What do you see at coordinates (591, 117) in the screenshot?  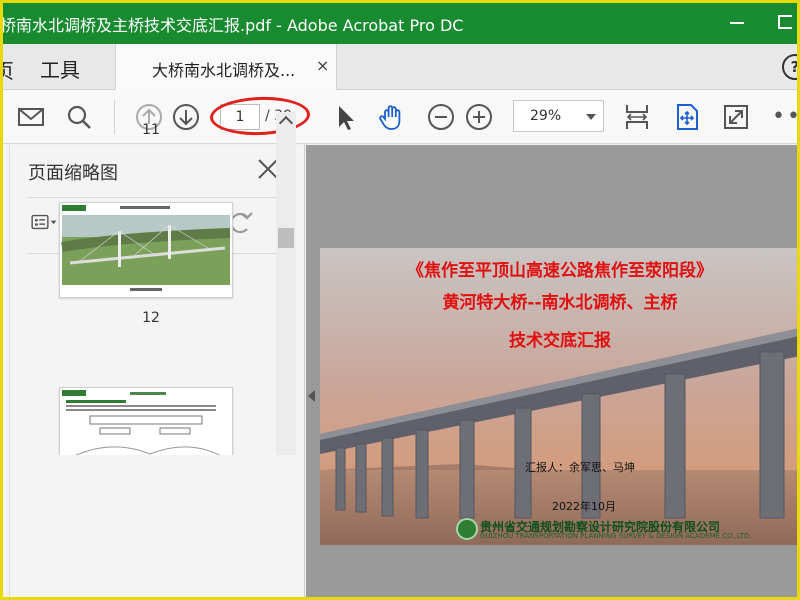 I see `chevron-down-icon` at bounding box center [591, 117].